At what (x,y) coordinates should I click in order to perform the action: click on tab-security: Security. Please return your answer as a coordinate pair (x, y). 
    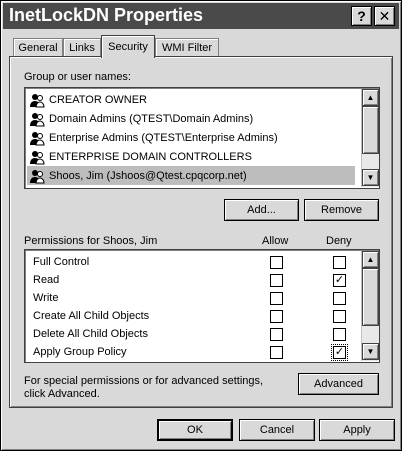
    Looking at the image, I should click on (128, 46).